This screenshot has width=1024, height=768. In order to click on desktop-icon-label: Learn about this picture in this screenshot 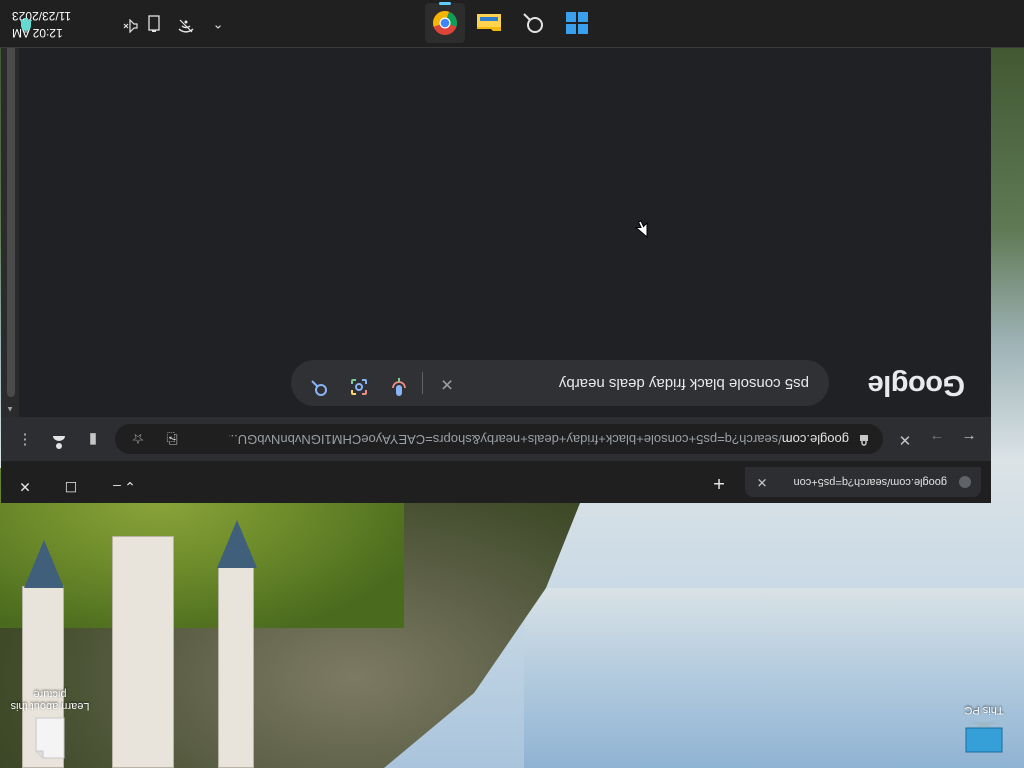, I will do `click(50, 700)`.